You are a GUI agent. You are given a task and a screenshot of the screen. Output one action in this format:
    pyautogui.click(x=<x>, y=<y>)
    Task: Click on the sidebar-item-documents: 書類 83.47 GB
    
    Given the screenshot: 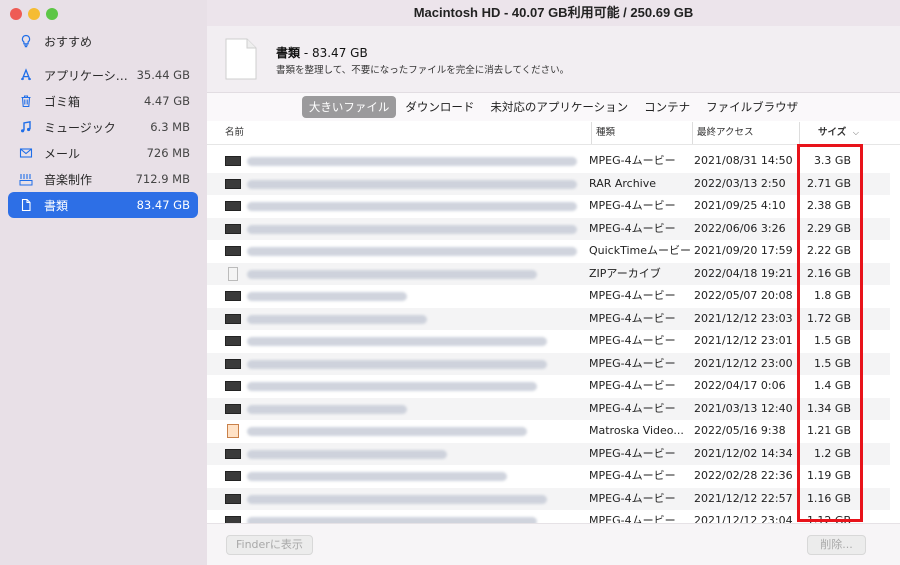 What is the action you would take?
    pyautogui.click(x=103, y=205)
    